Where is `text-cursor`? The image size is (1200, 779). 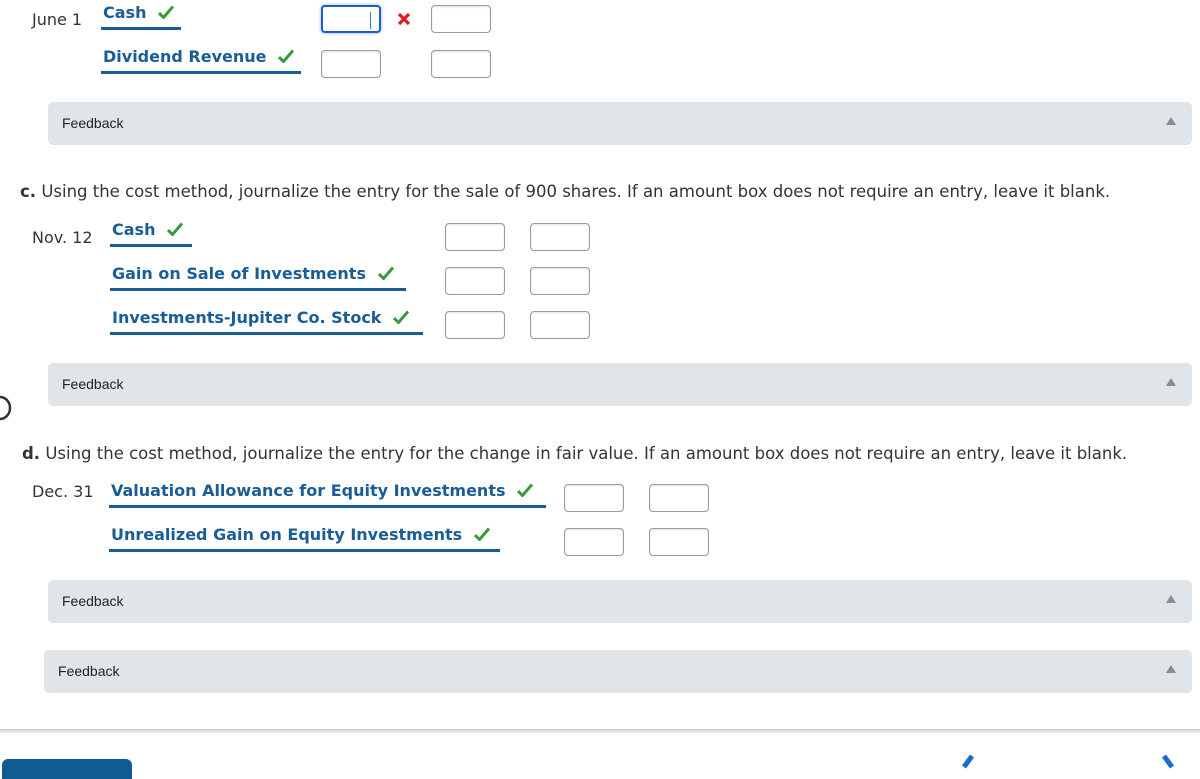 text-cursor is located at coordinates (370, 20).